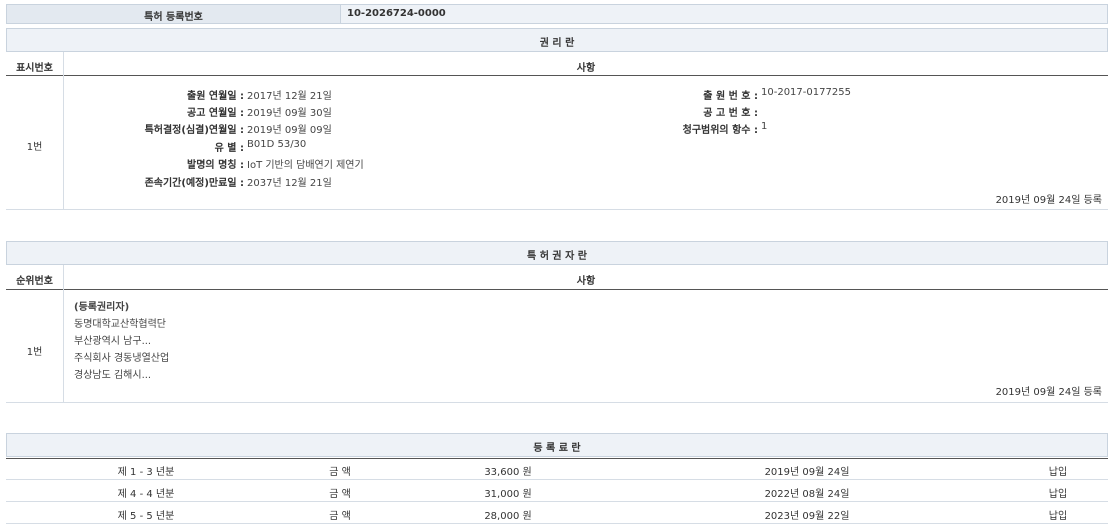 Image resolution: width=1116 pixels, height=527 pixels. Describe the element at coordinates (146, 470) in the screenshot. I see `fee-row-term: 제 1 - 3 년분` at that location.